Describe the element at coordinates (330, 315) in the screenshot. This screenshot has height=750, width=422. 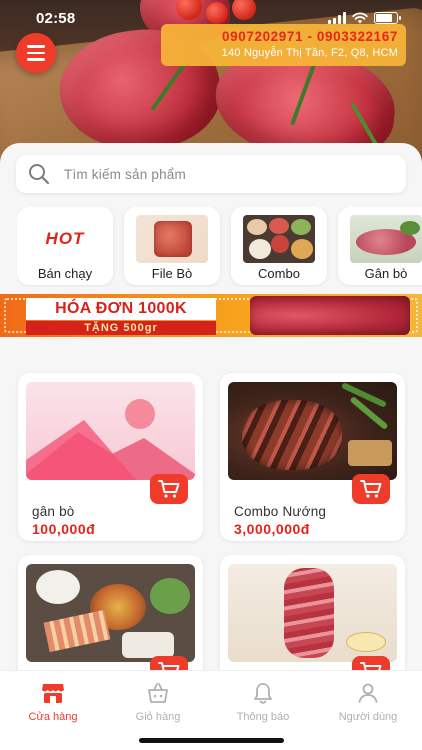
I see `promo-meat-image` at that location.